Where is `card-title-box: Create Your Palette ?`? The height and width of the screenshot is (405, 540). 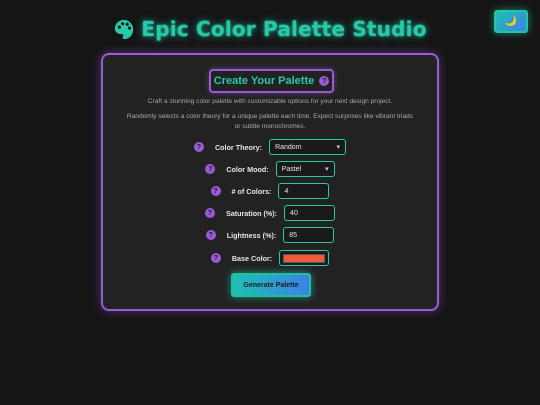 card-title-box: Create Your Palette ? is located at coordinates (271, 81).